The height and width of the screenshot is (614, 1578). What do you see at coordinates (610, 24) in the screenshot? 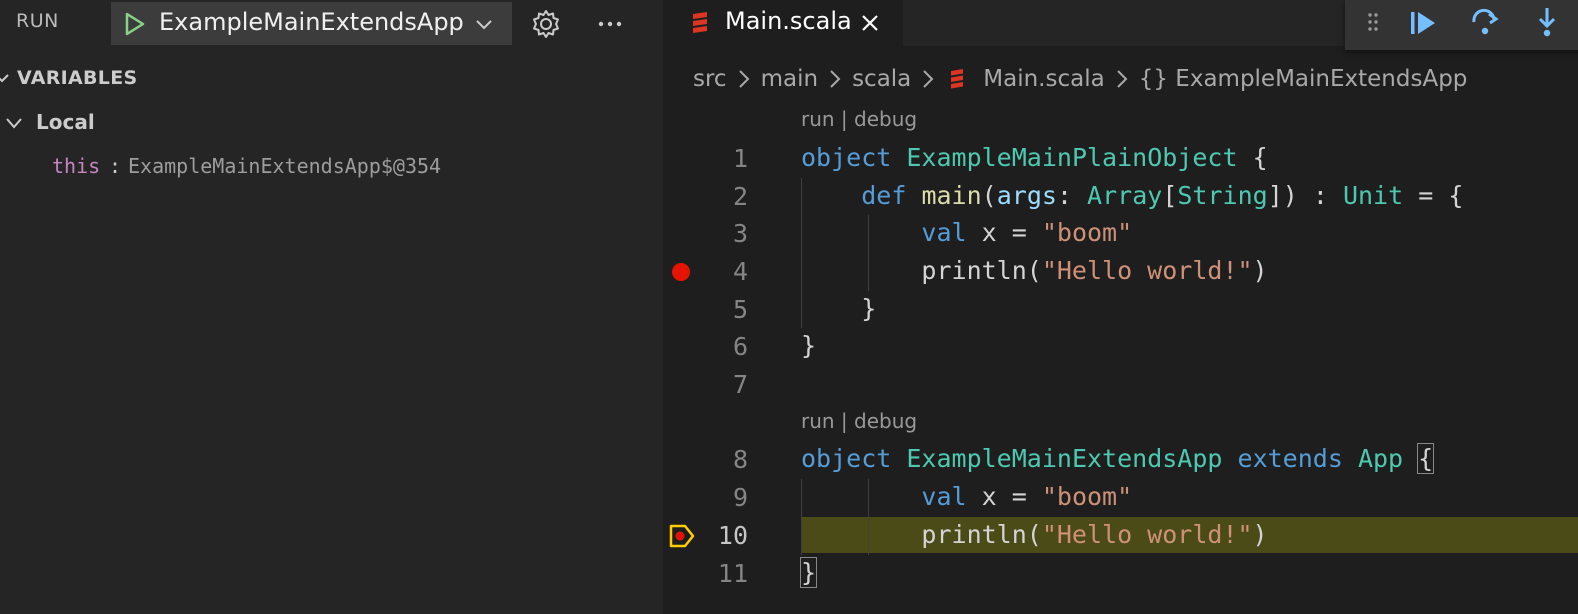
I see `ellipsis-icon` at bounding box center [610, 24].